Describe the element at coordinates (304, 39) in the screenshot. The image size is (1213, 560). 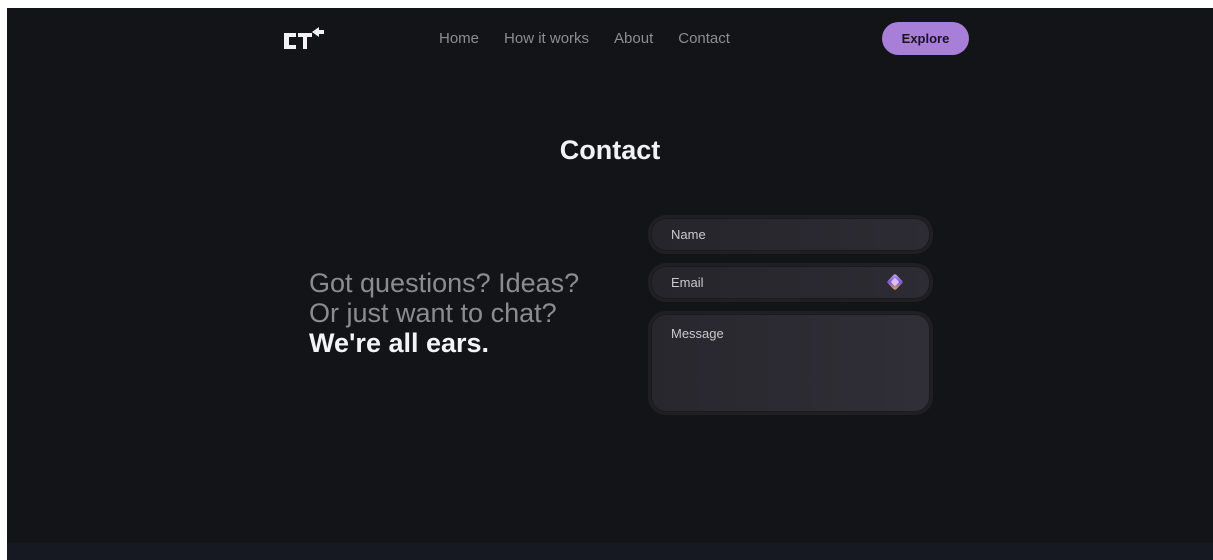
I see `logo-icon` at that location.